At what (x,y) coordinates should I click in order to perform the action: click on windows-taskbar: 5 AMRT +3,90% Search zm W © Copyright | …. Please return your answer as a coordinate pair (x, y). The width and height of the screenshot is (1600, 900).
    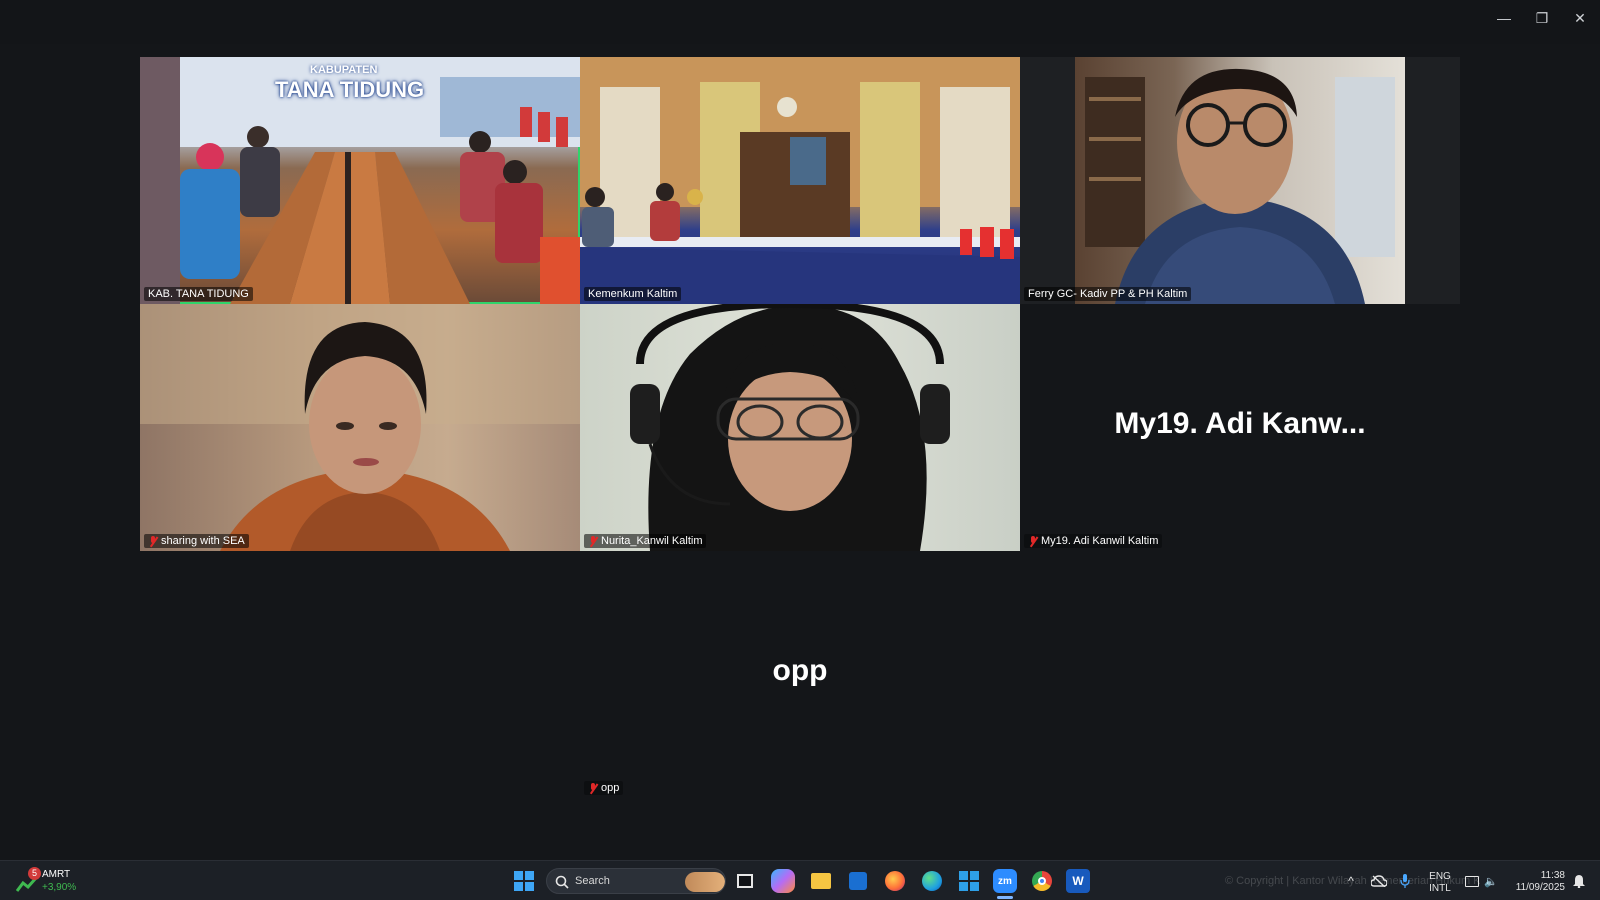
    Looking at the image, I should click on (800, 880).